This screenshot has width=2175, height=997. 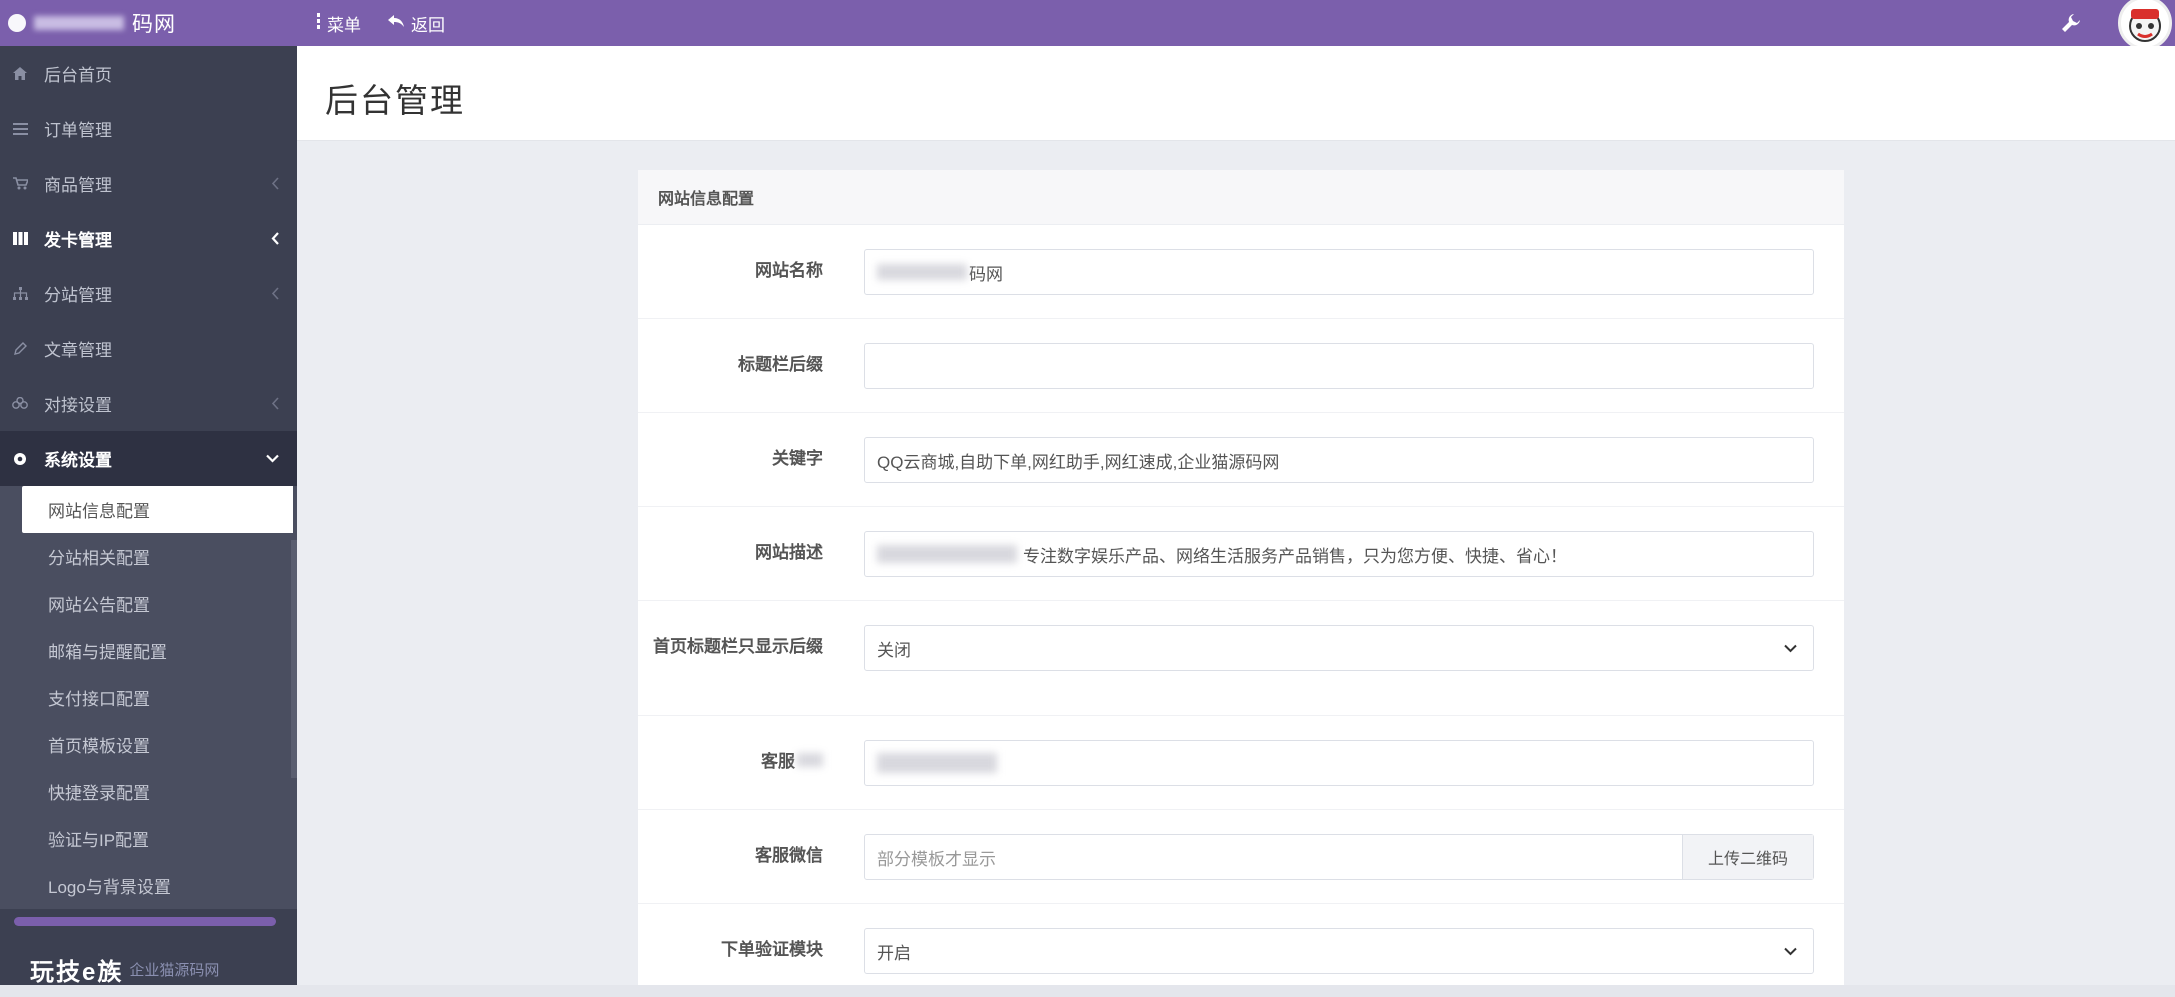 What do you see at coordinates (78, 460) in the screenshot?
I see `sidebar-item-label: 系统设置` at bounding box center [78, 460].